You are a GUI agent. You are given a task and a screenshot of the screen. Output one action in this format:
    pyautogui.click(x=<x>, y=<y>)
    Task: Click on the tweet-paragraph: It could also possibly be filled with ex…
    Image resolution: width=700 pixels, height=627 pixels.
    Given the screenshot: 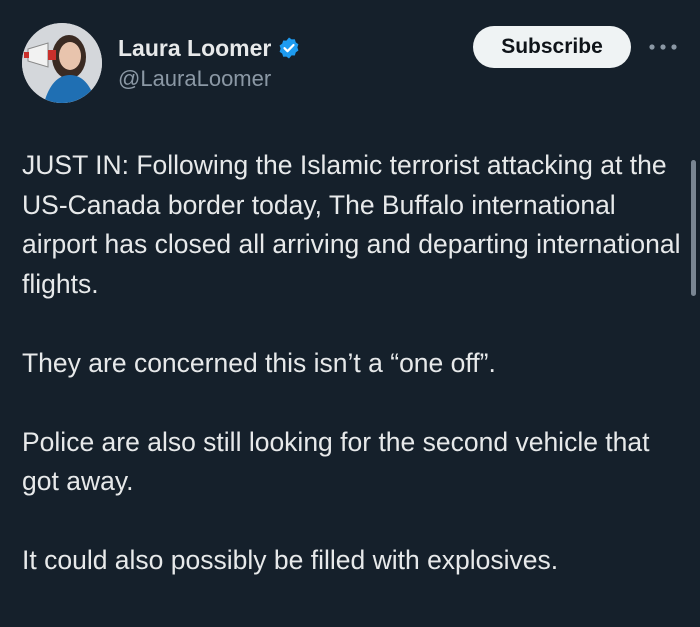 What is the action you would take?
    pyautogui.click(x=290, y=560)
    